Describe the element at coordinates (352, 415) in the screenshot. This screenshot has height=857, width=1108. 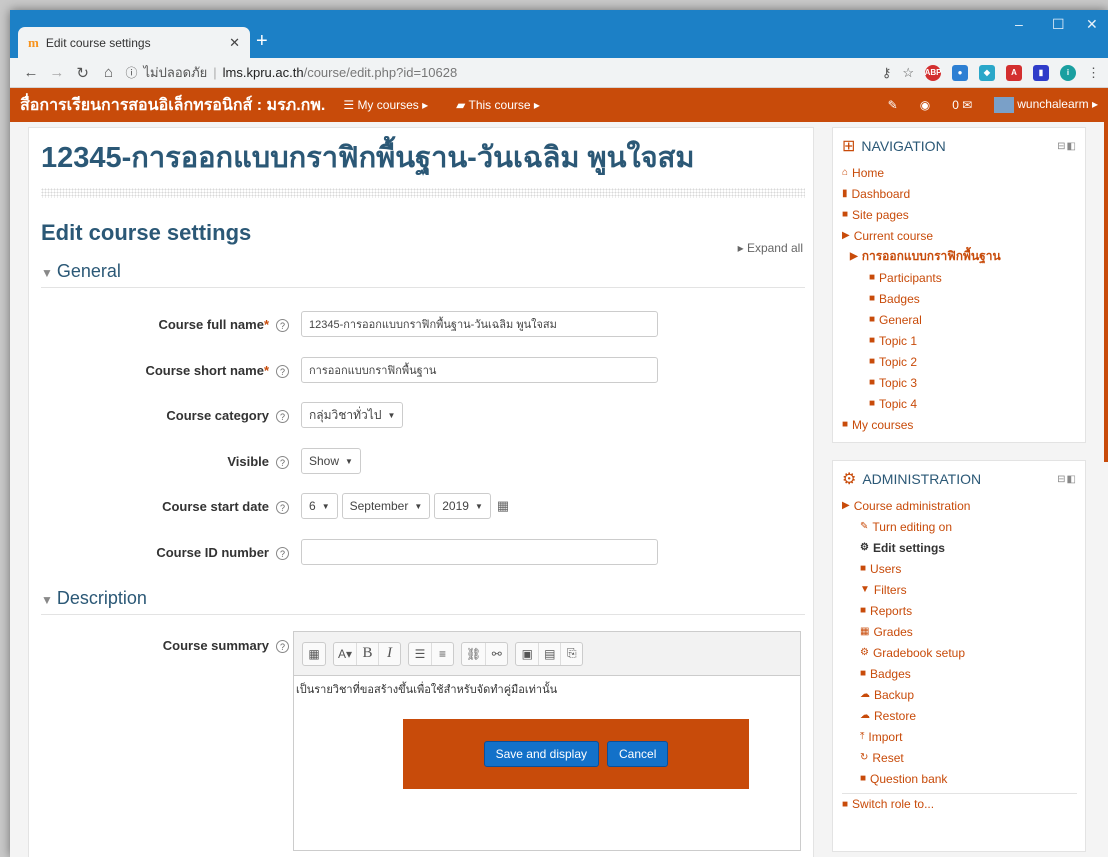
I see `category-select: กลุ่มวิชาทั่วไป ▼` at that location.